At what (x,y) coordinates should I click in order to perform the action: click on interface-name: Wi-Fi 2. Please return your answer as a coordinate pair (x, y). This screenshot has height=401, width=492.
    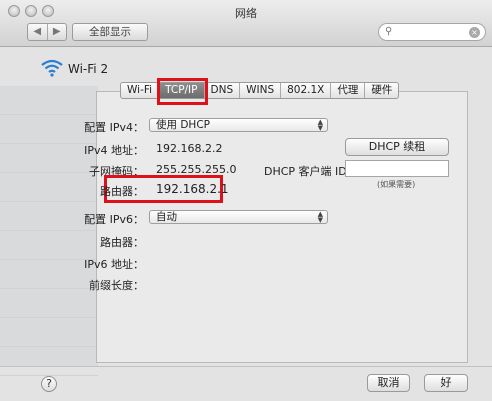
    Looking at the image, I should click on (88, 69).